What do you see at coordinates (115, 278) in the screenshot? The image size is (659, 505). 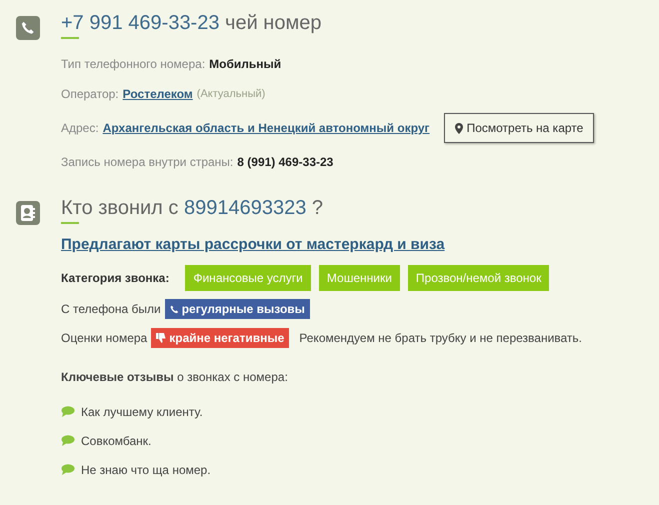 I see `category-label: Категория звонка:` at bounding box center [115, 278].